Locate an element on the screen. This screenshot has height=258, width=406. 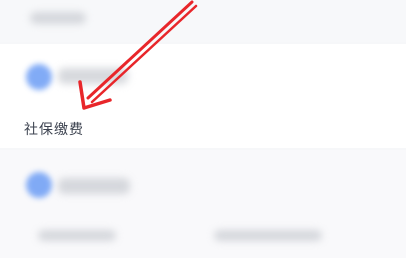
red-arrow-annotation is located at coordinates (138, 55).